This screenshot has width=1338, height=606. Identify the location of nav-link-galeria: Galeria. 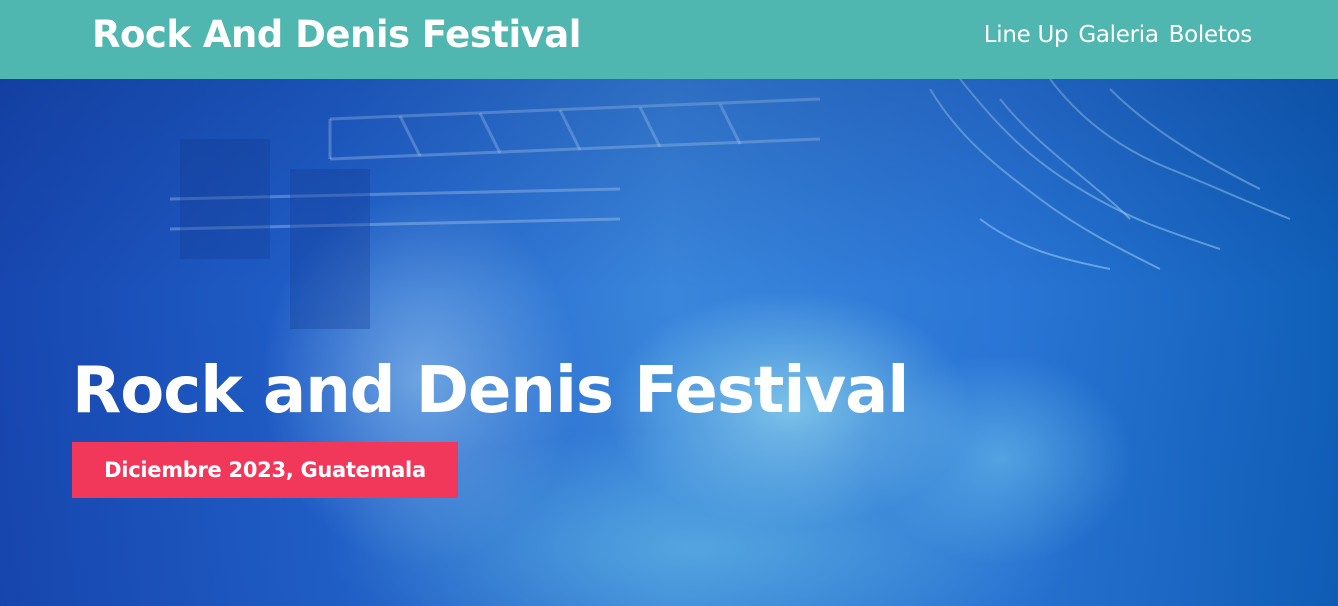
(1118, 35).